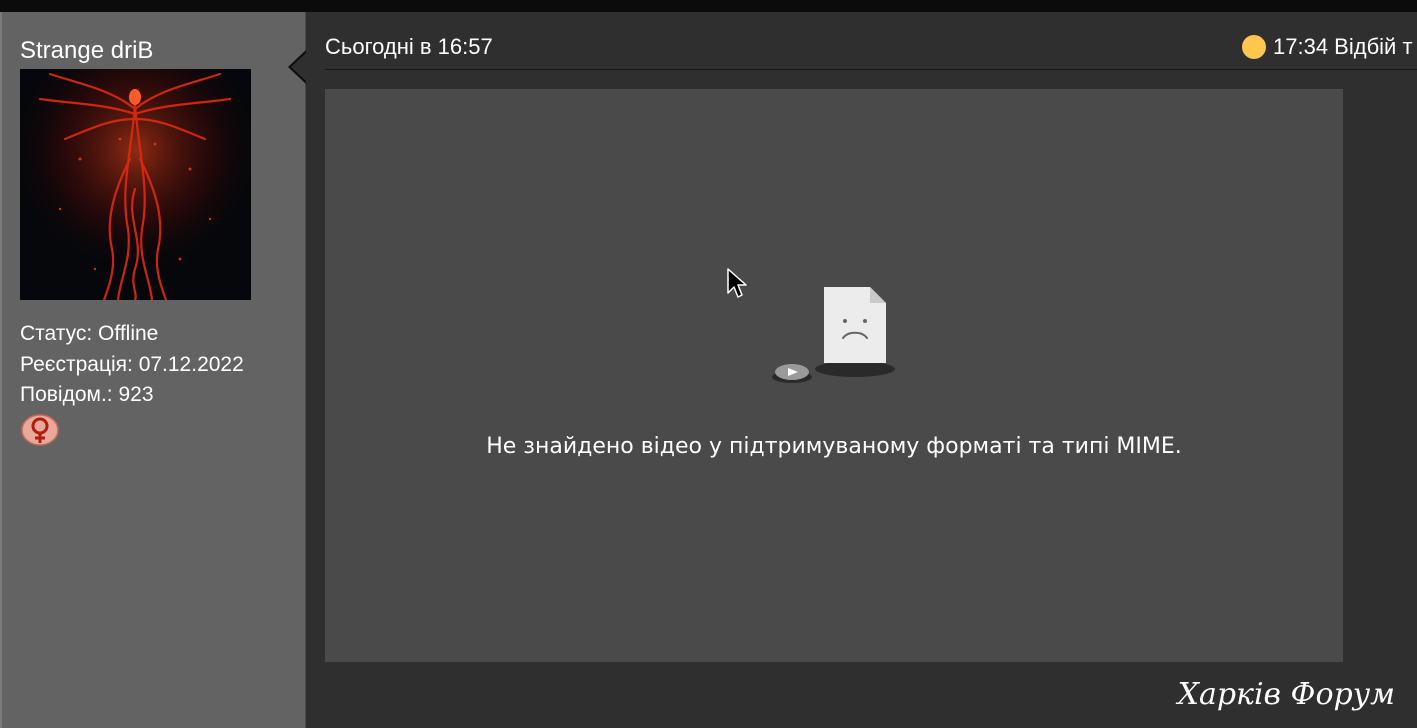 The image size is (1417, 728). Describe the element at coordinates (1286, 695) in the screenshot. I see `forum-logo: Харків Форум` at that location.